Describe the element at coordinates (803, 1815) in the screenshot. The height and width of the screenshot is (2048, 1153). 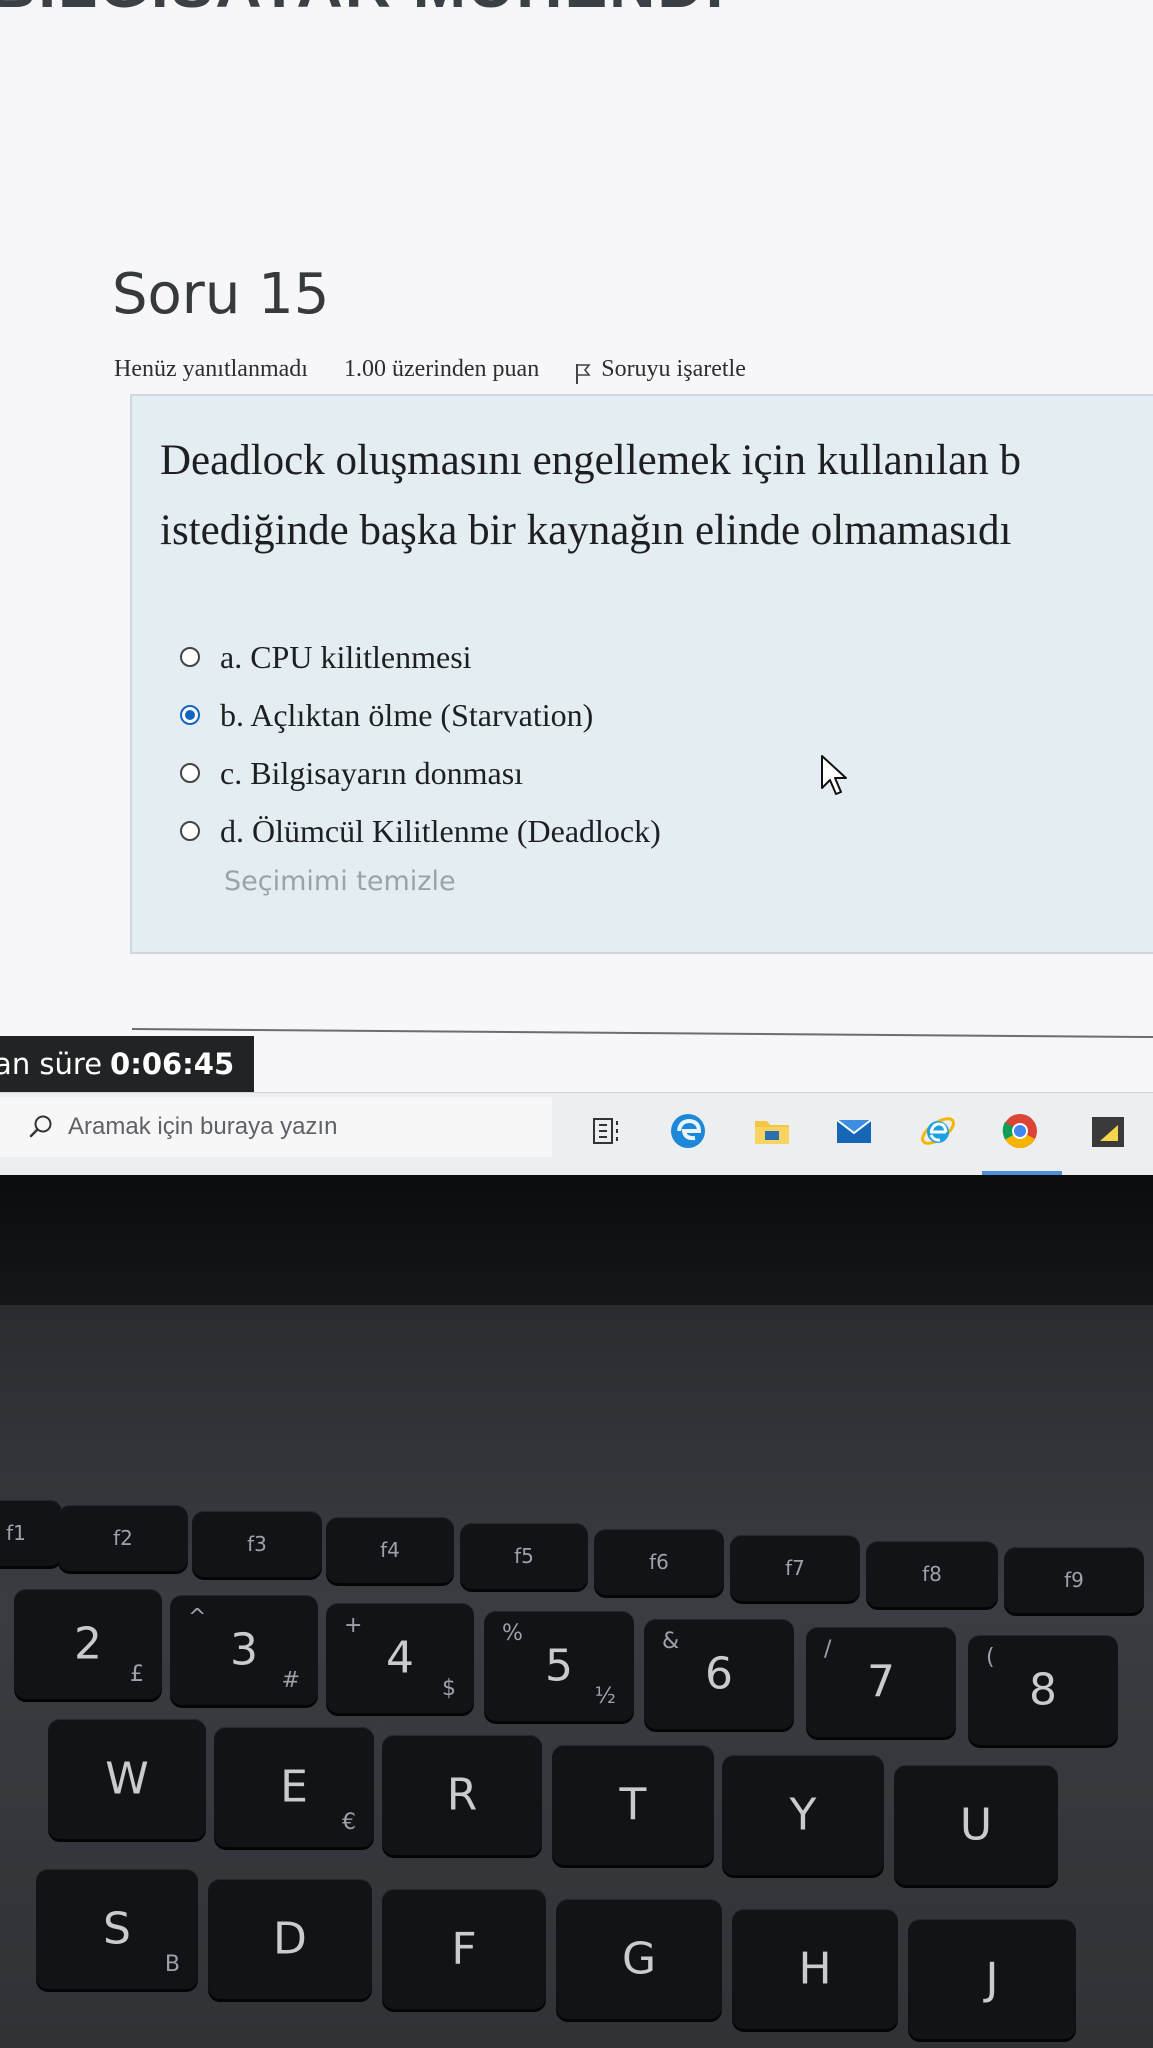
I see `key-y: Y` at that location.